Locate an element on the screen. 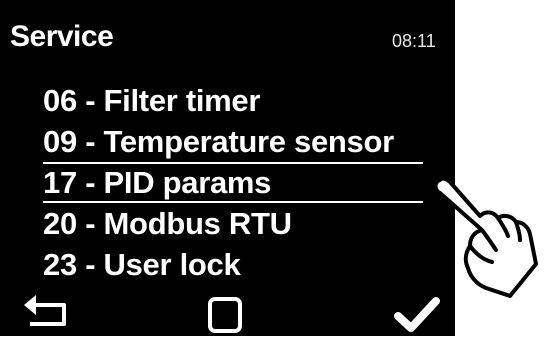  clock: 08:11 is located at coordinates (414, 41).